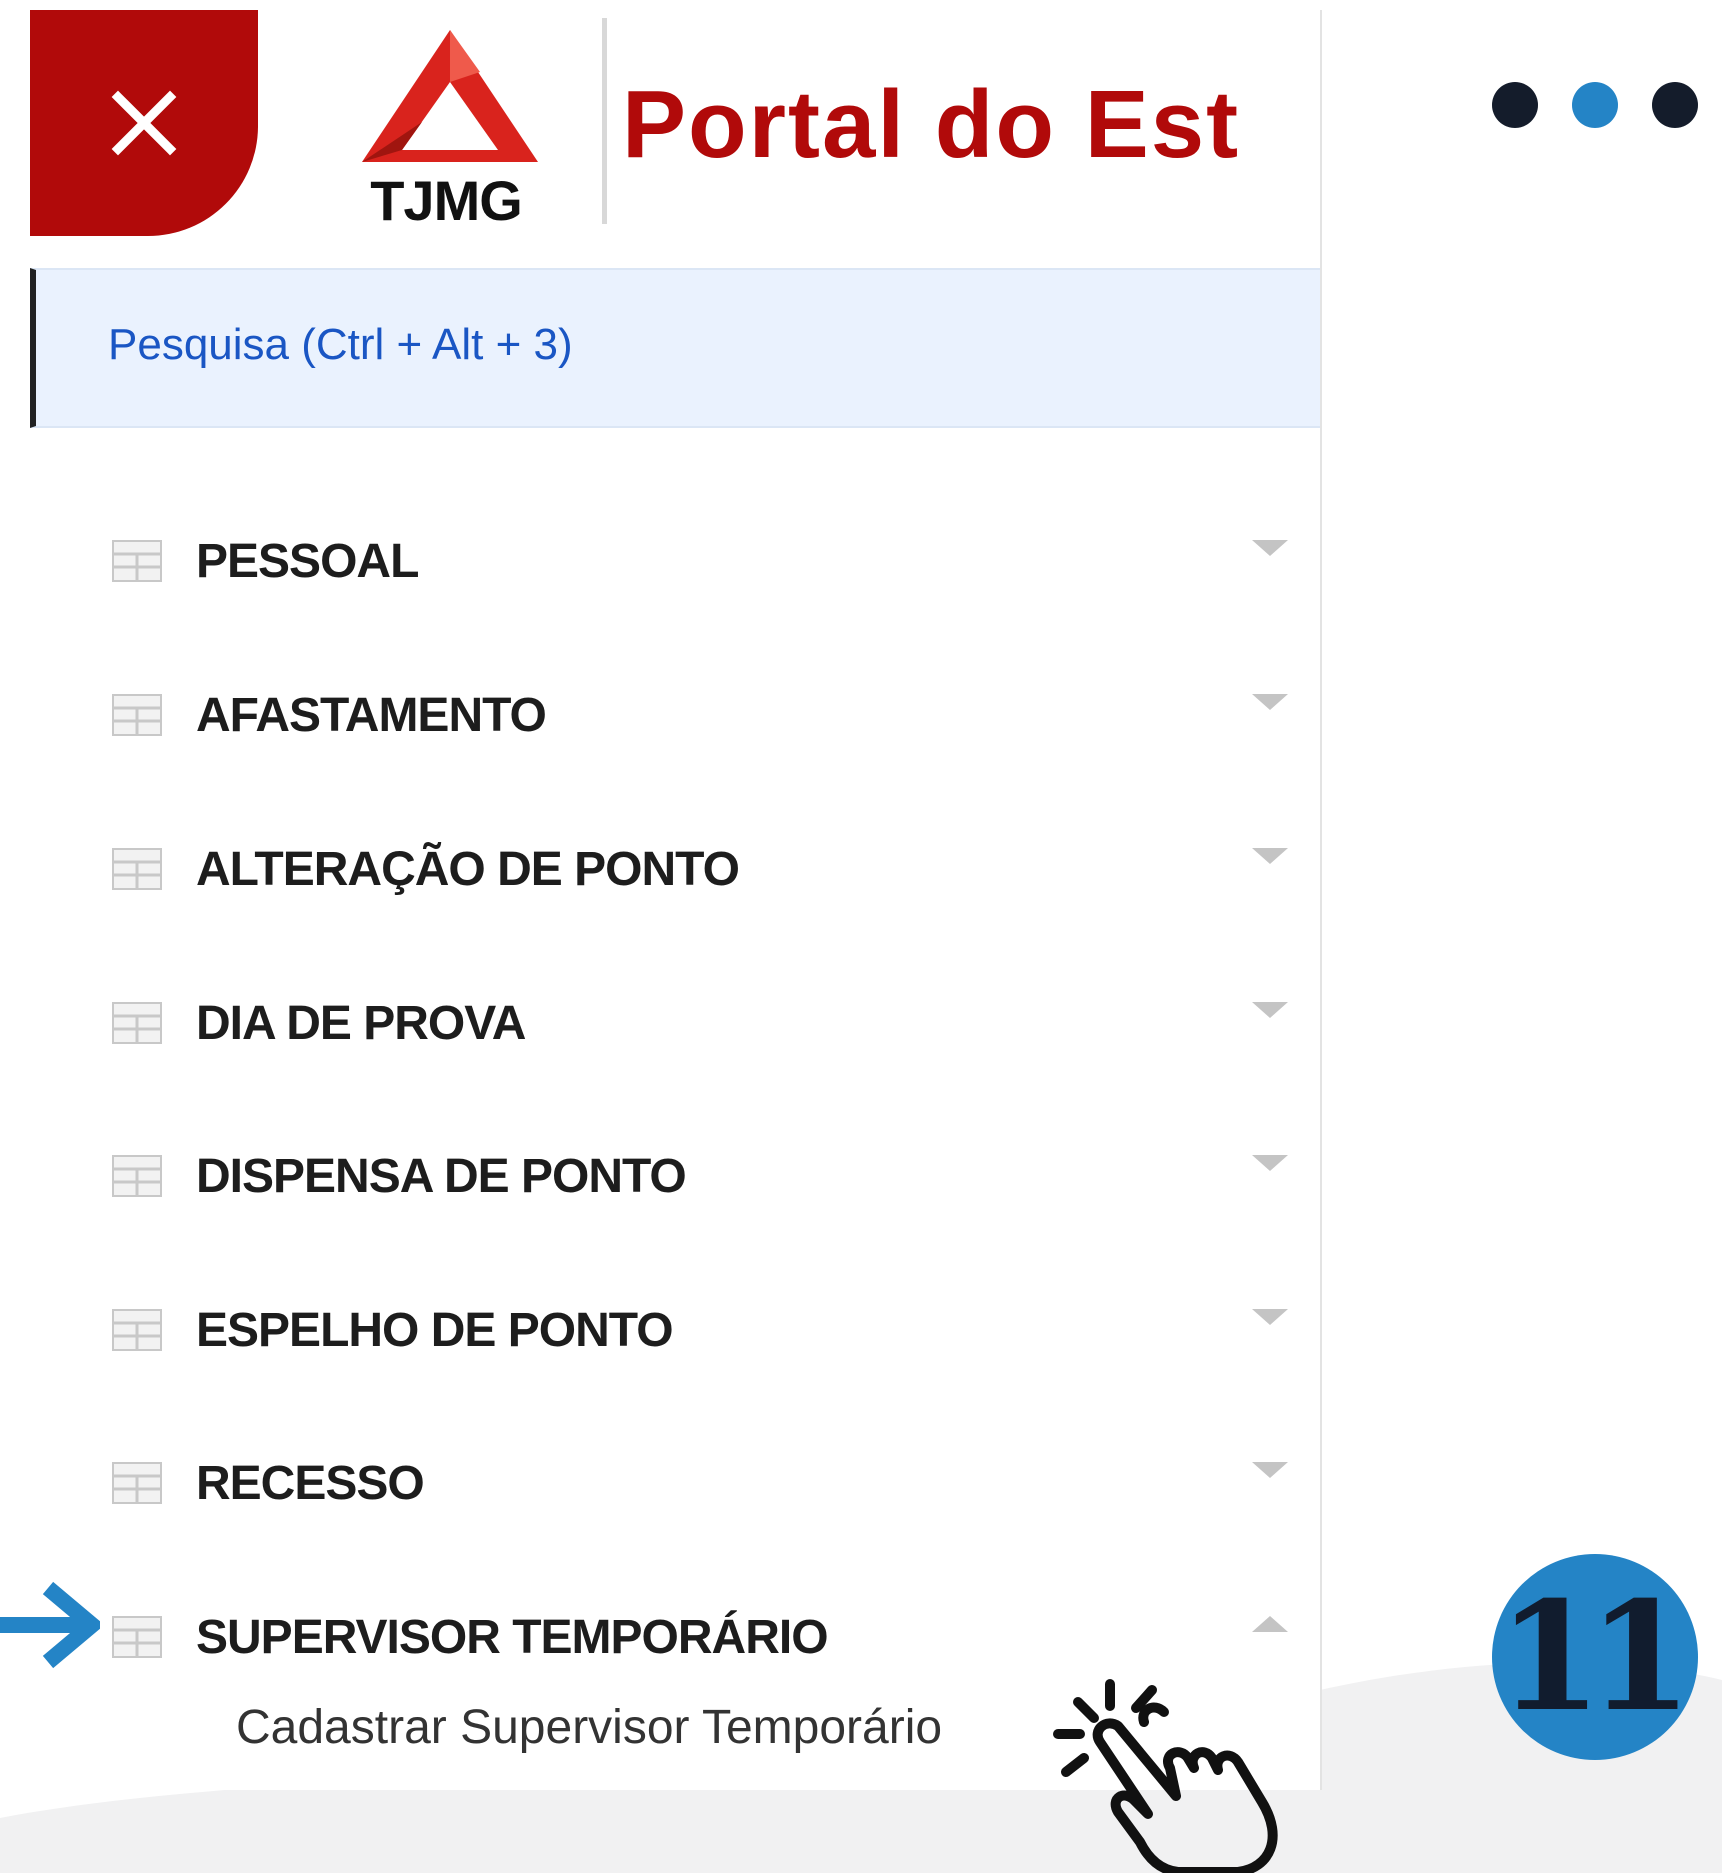  I want to click on pagination-dots, so click(1595, 105).